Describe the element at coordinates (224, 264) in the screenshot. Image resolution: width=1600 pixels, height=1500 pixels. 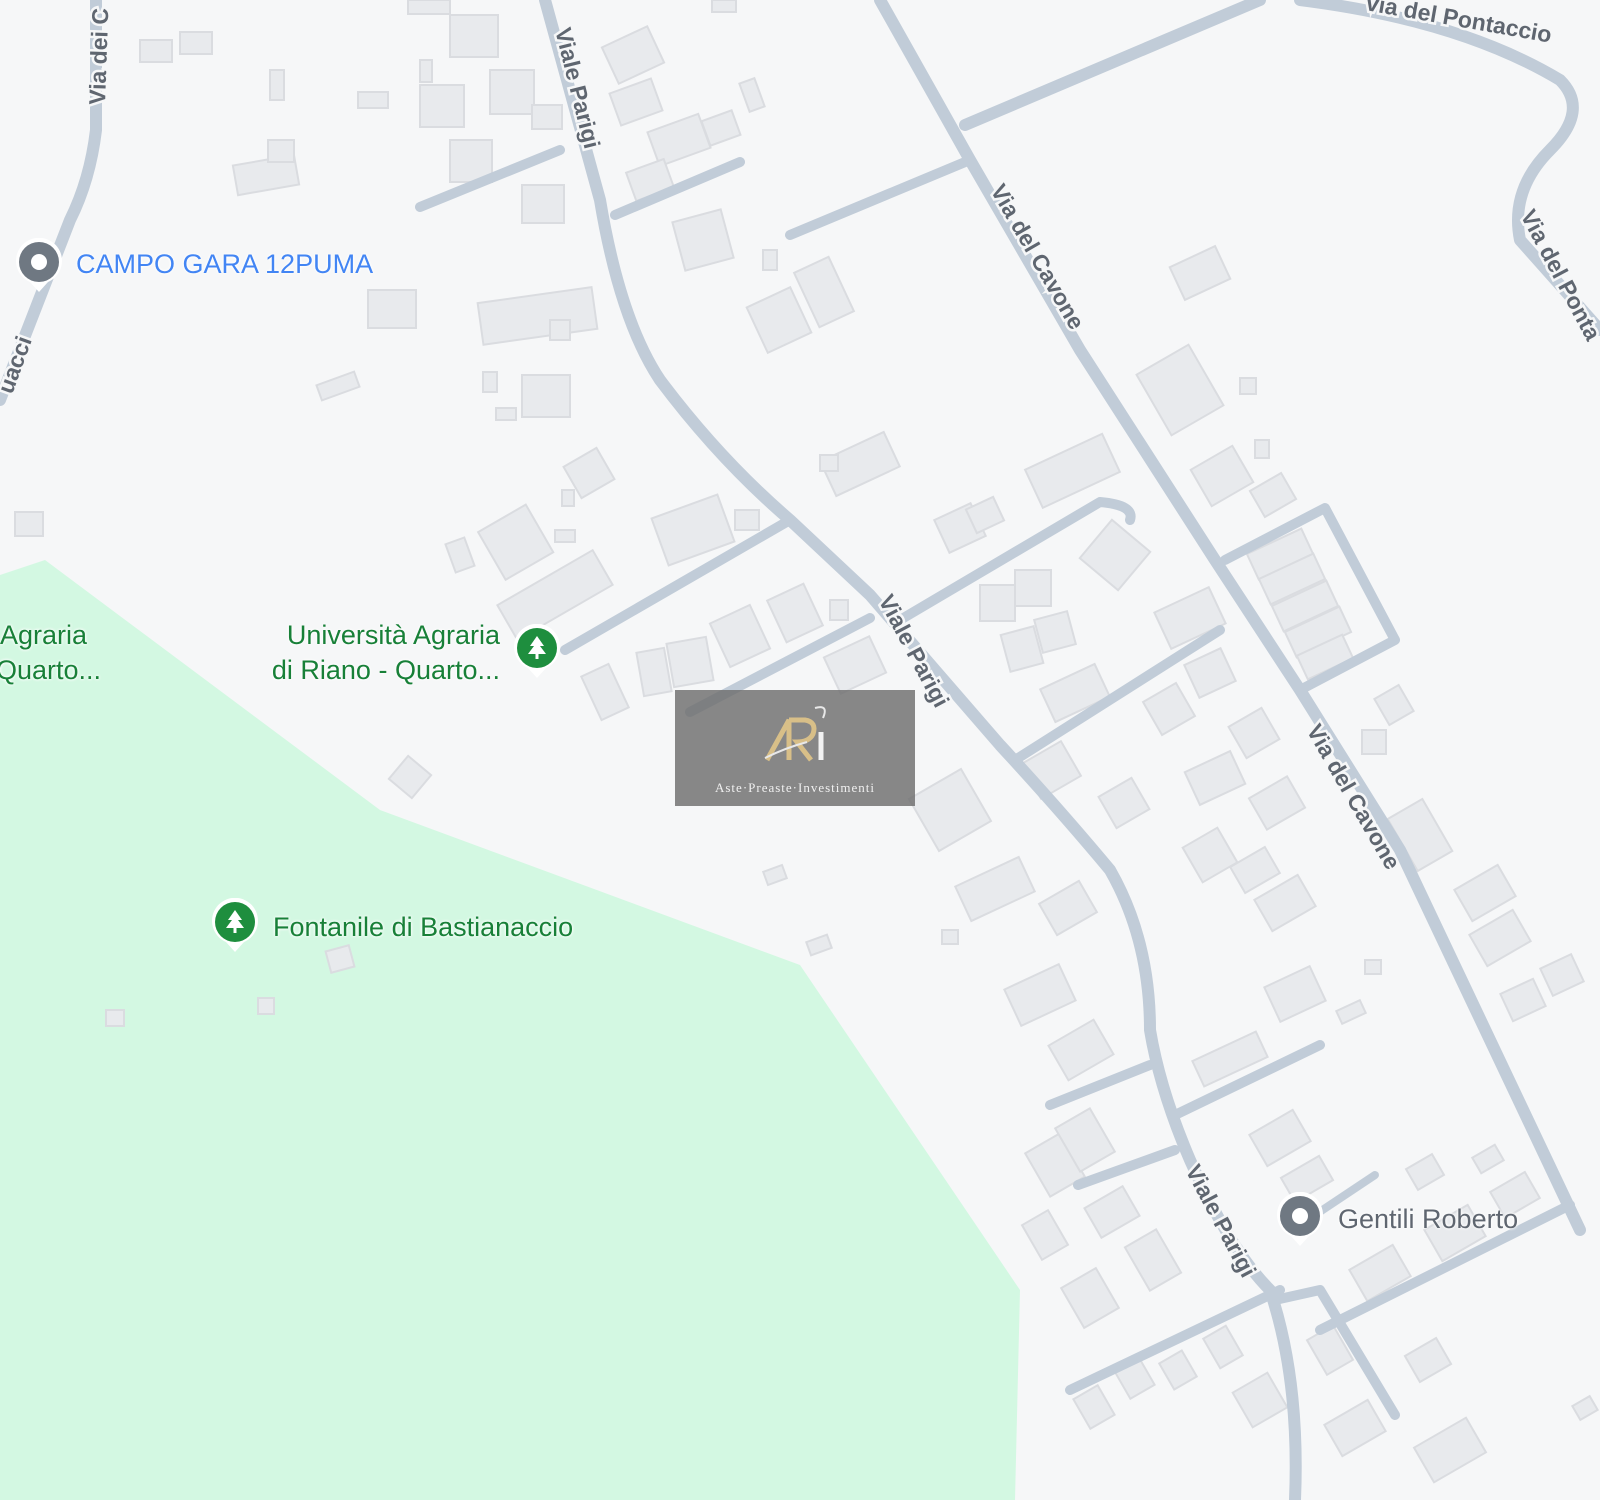
I see `poi-label-campo-gara: CAMPO GARA 12PUMA` at that location.